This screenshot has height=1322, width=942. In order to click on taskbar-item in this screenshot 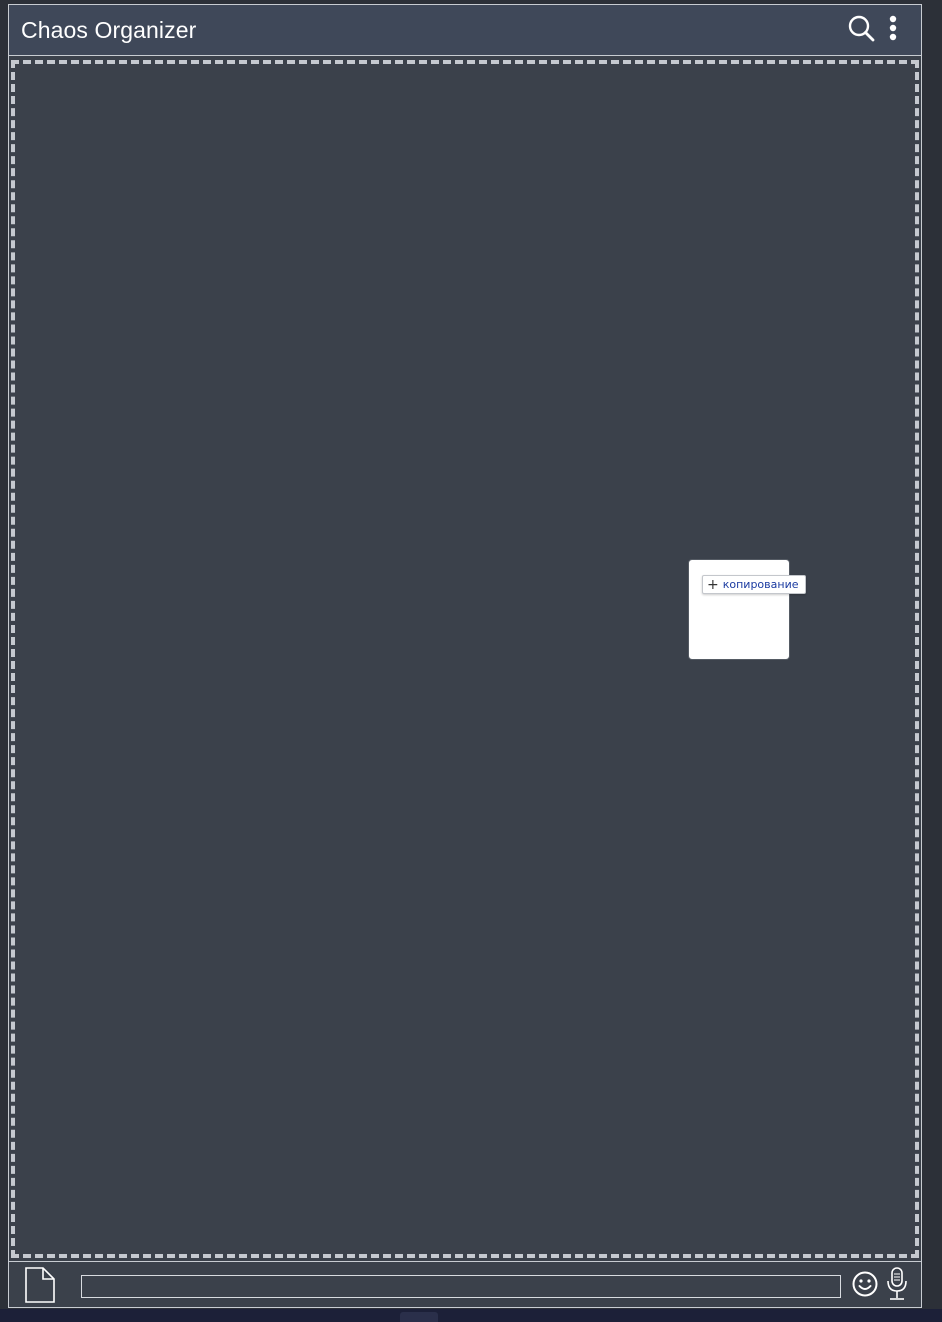, I will do `click(419, 1317)`.